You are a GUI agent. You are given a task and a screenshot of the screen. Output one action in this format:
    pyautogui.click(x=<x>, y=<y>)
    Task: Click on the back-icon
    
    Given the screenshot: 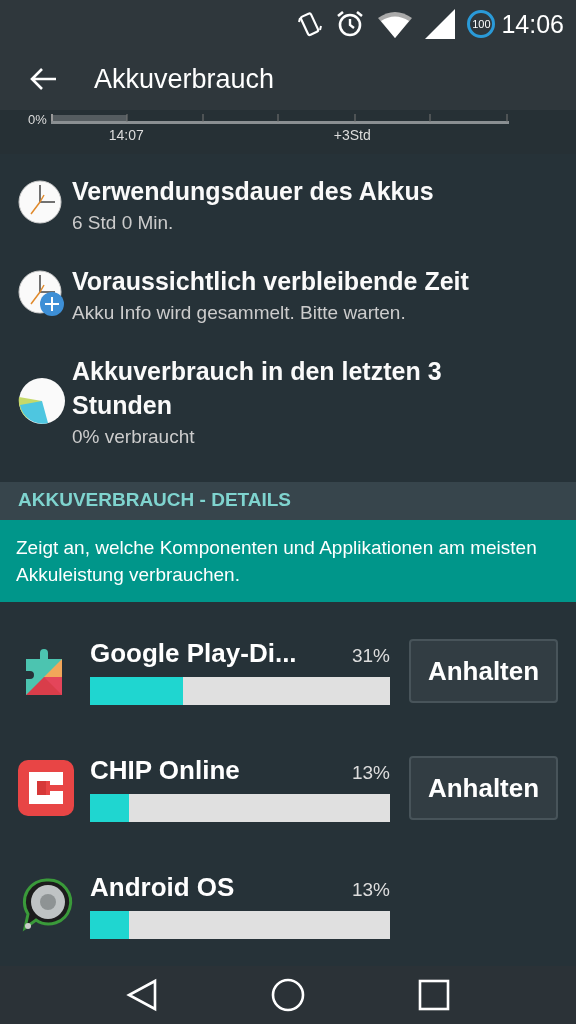 What is the action you would take?
    pyautogui.click(x=142, y=995)
    